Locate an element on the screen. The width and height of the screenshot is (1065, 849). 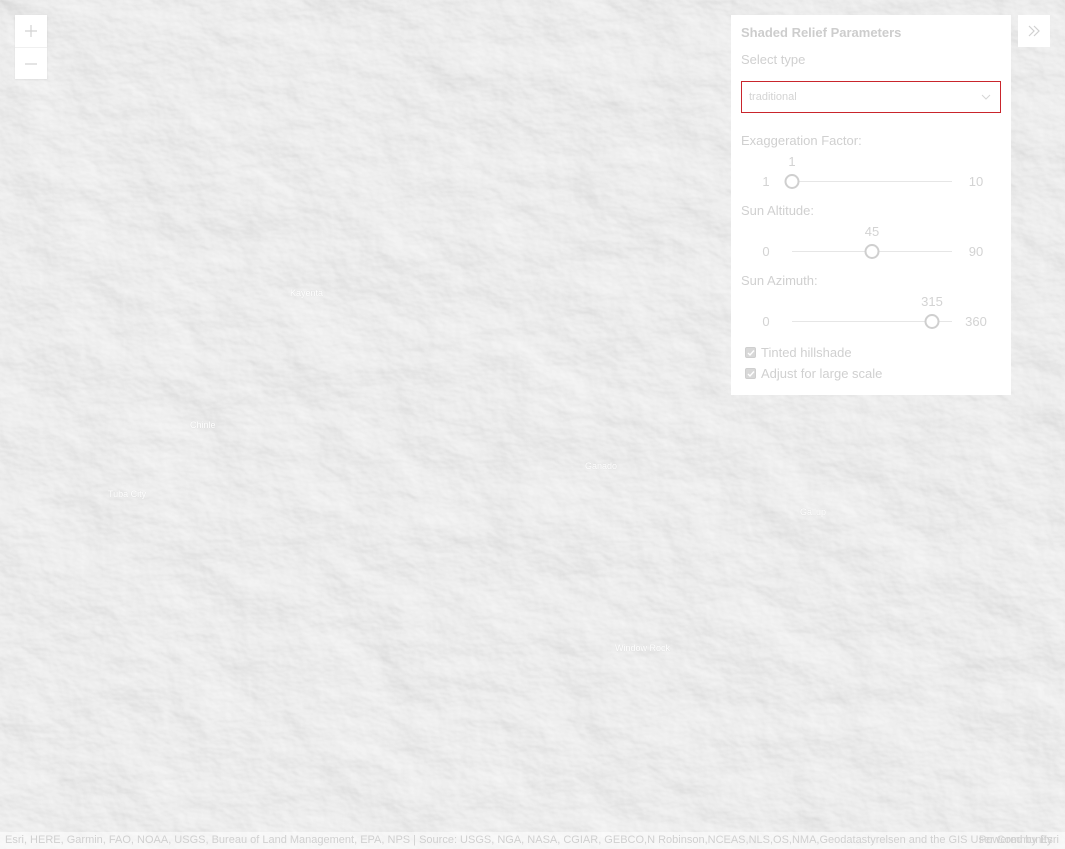
minus-icon is located at coordinates (31, 63).